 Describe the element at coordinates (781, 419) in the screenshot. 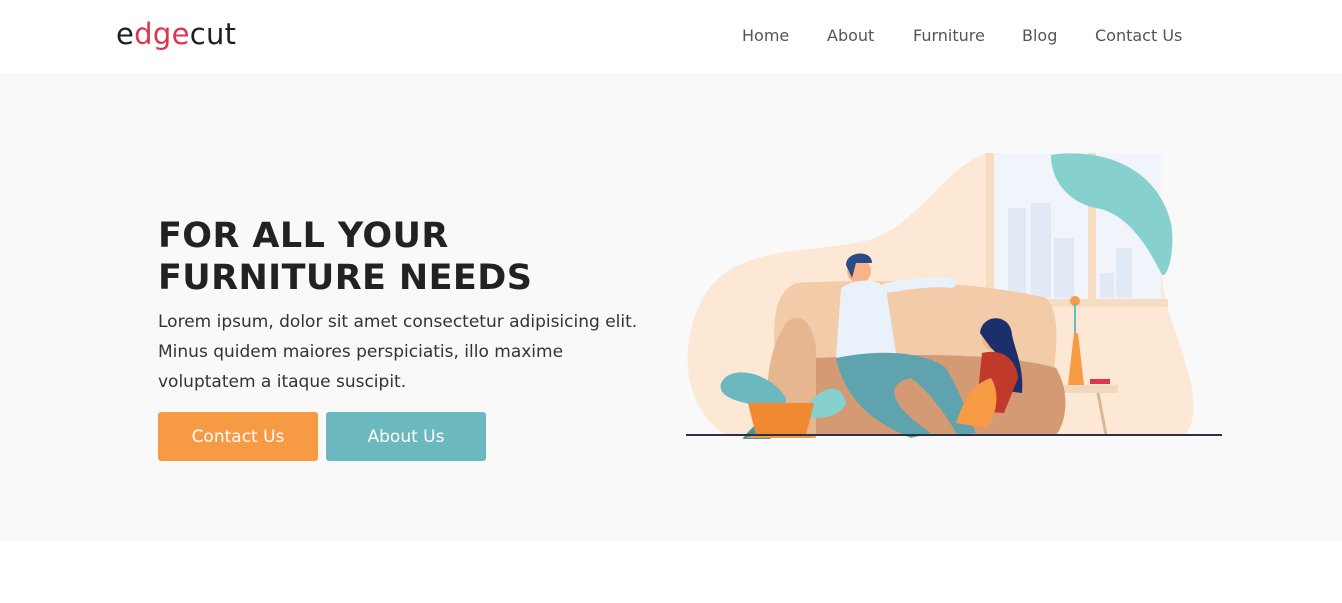

I see `plant-pot` at that location.